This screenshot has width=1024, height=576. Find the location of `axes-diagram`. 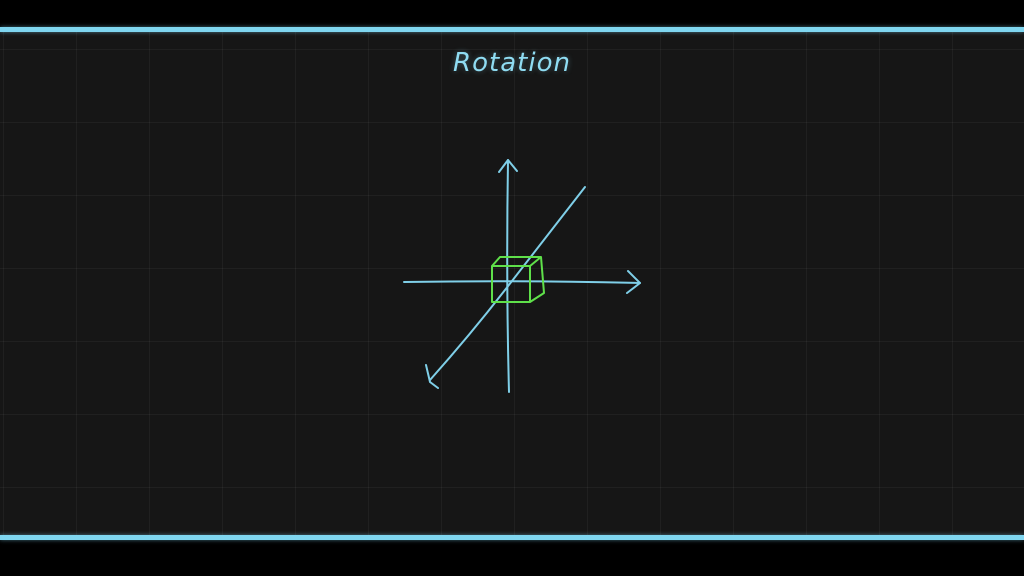

axes-diagram is located at coordinates (522, 276).